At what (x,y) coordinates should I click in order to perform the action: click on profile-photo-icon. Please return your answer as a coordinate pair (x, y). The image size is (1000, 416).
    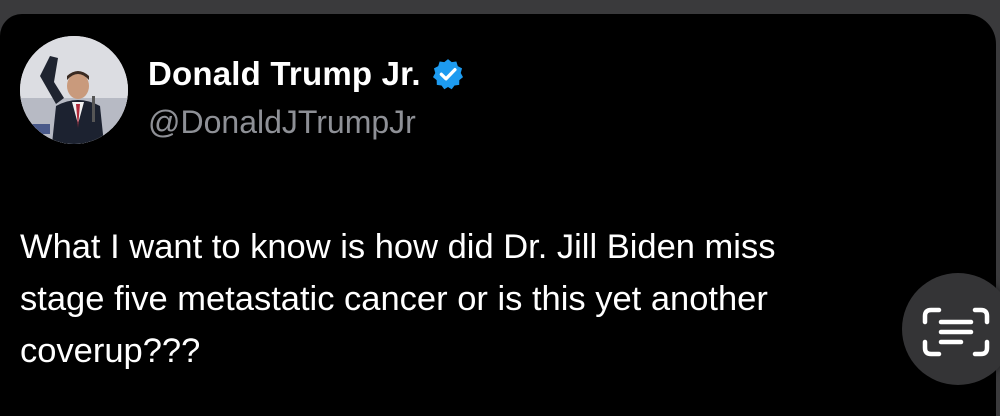
    Looking at the image, I should click on (74, 90).